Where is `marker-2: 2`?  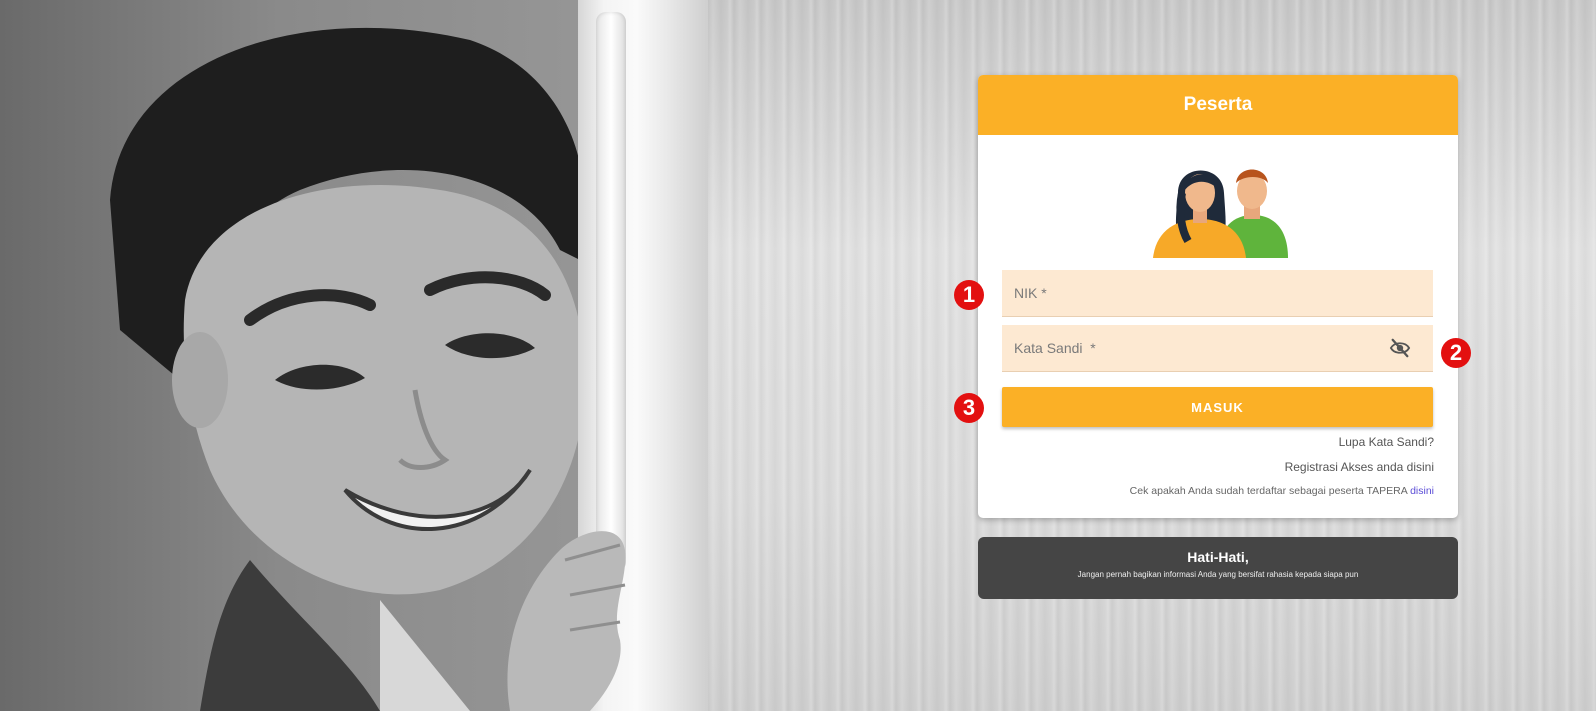
marker-2: 2 is located at coordinates (1456, 353).